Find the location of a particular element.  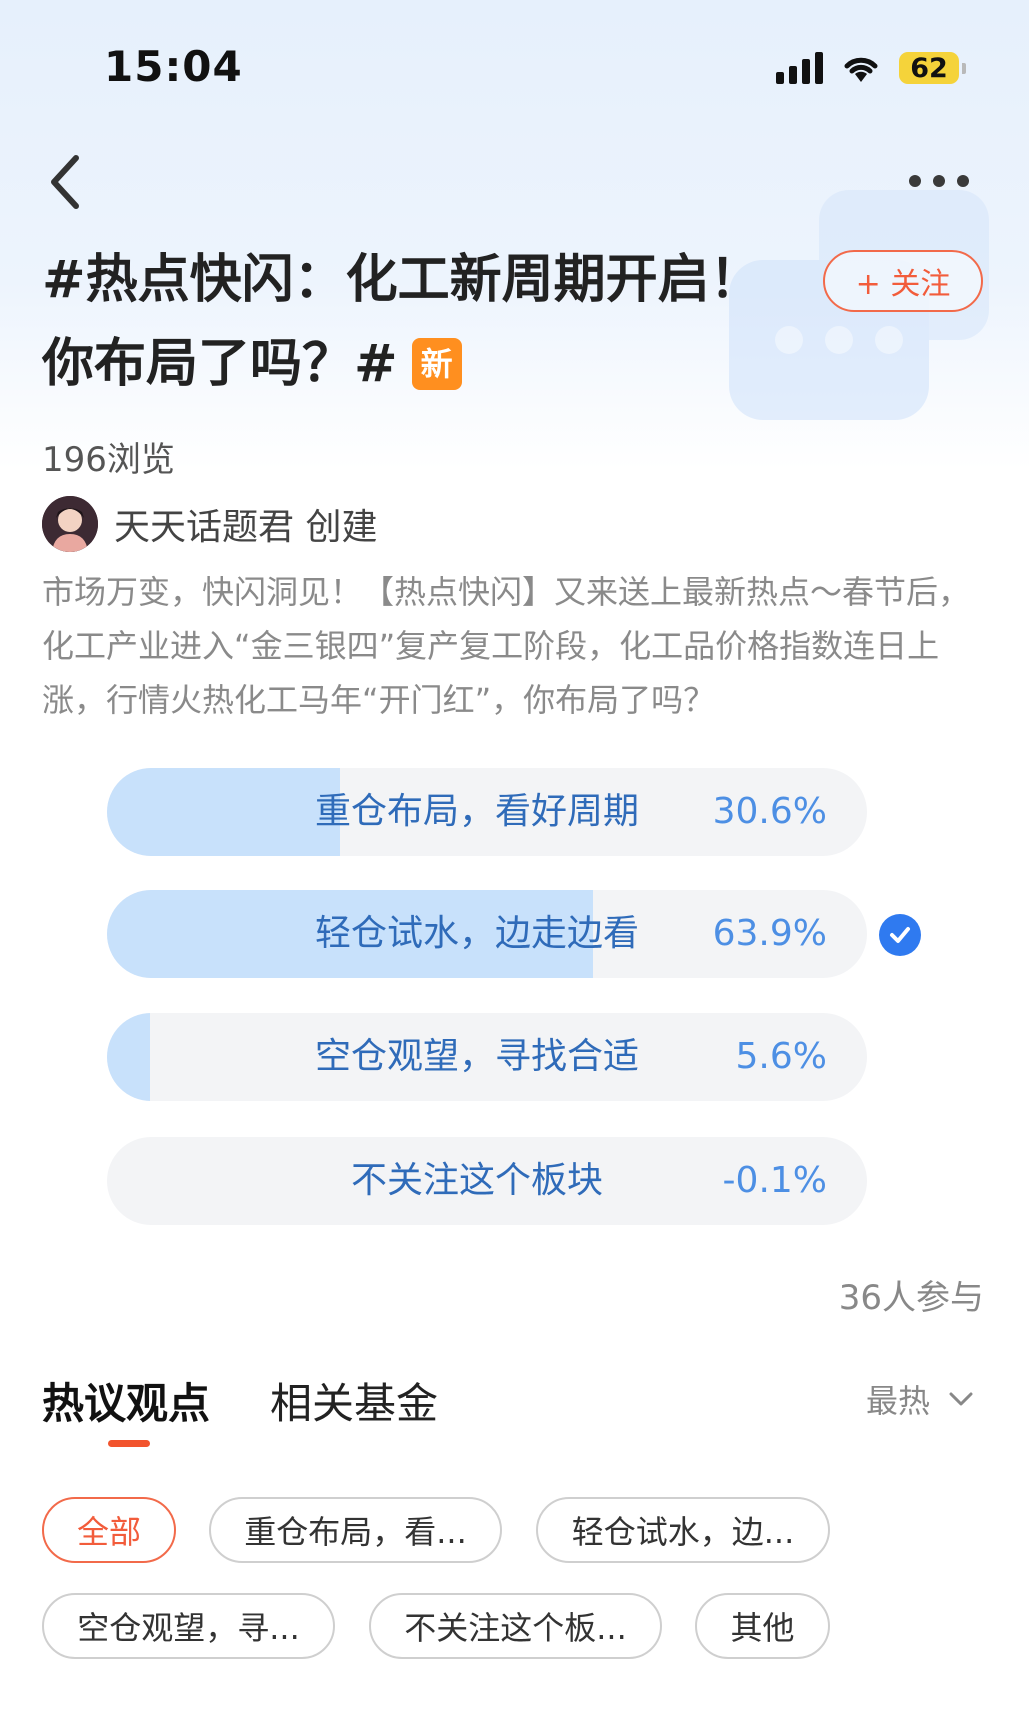

poll-option: 不关注这个板块 -0.1% is located at coordinates (487, 1181).